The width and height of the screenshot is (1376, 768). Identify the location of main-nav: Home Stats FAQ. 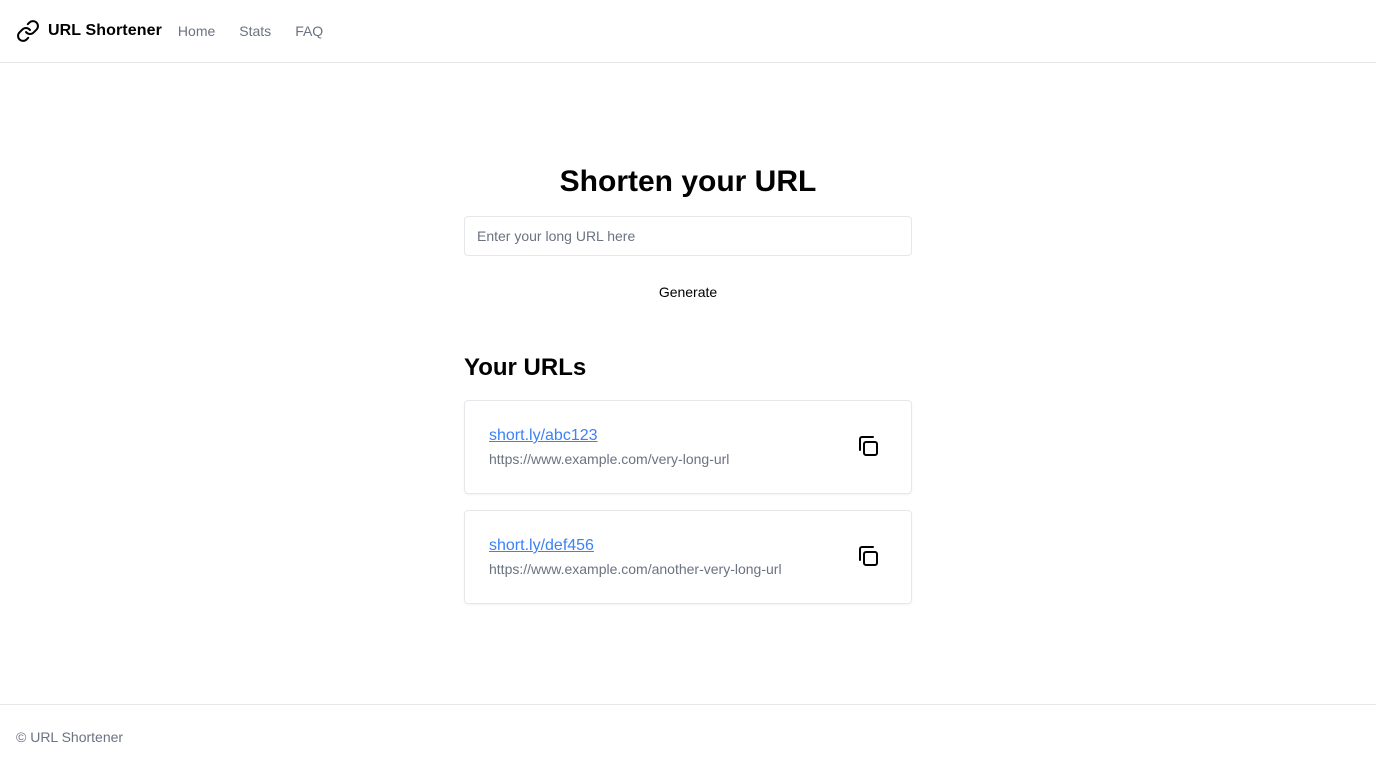
(262, 31).